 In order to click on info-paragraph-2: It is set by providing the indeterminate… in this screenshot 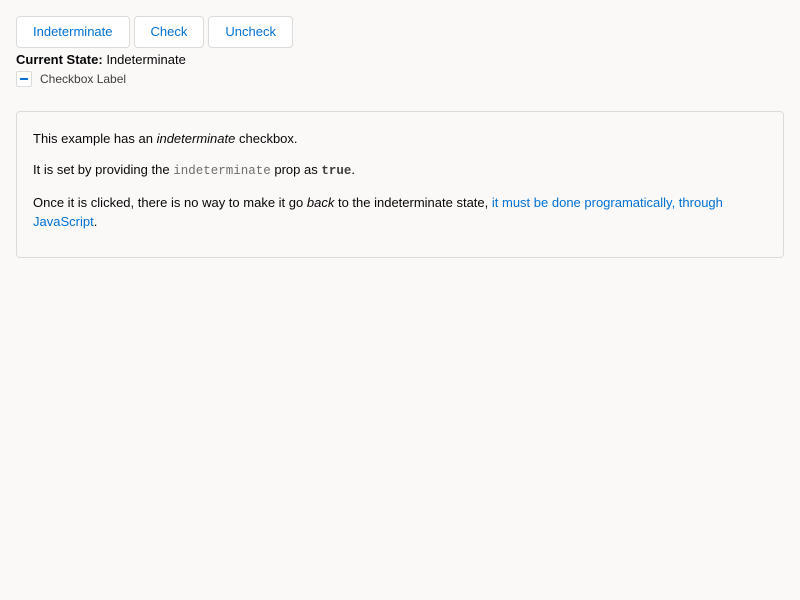, I will do `click(400, 170)`.